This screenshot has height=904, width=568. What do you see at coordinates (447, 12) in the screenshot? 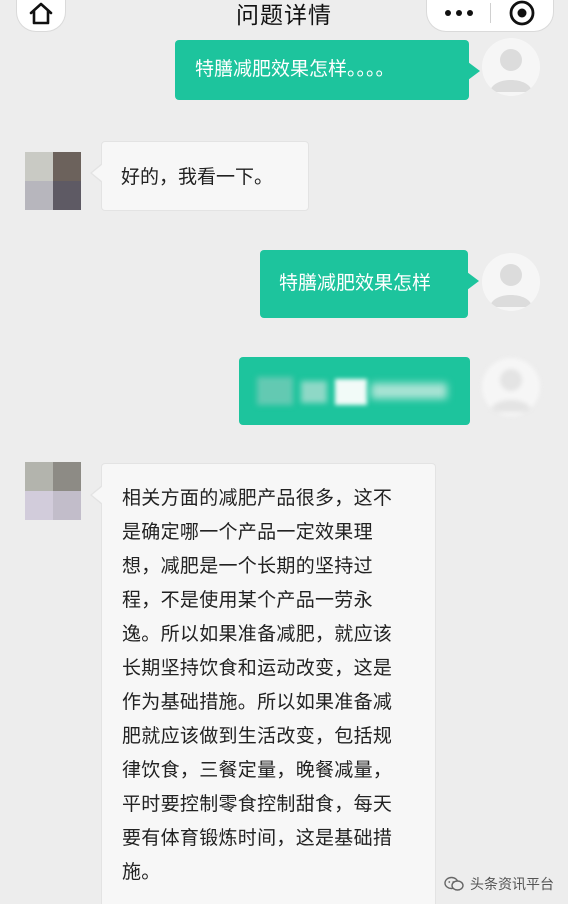
I see `more-icon` at bounding box center [447, 12].